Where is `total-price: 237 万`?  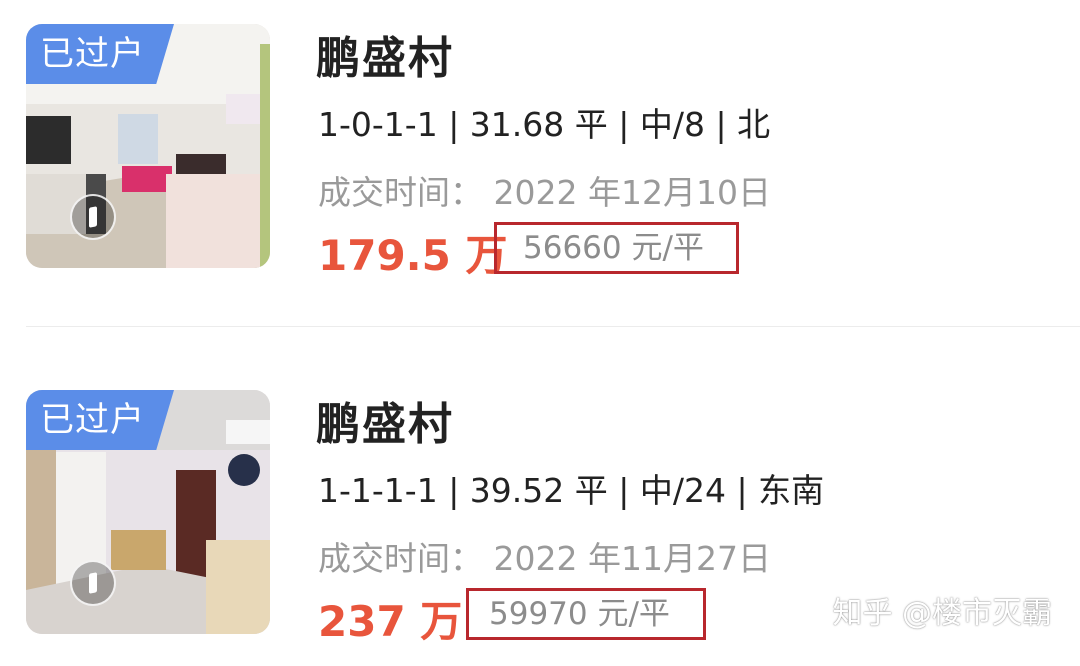 total-price: 237 万 is located at coordinates (390, 621).